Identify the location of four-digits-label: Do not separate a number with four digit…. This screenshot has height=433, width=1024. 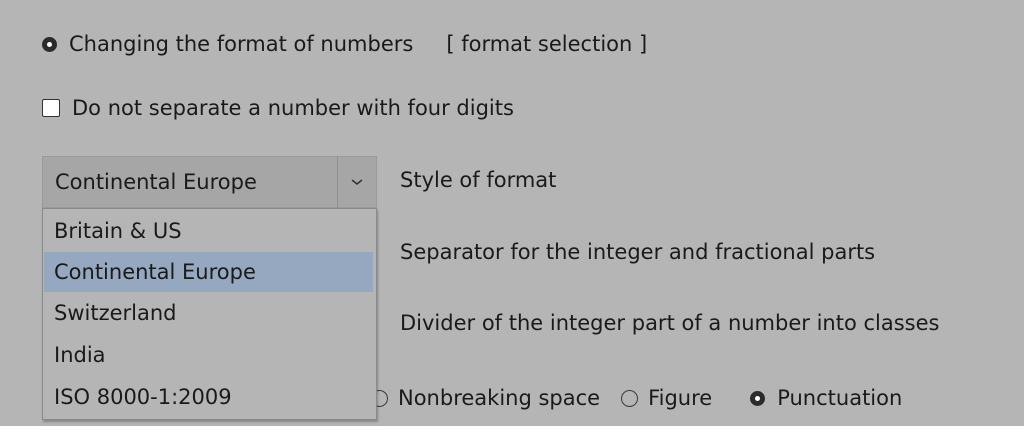
(293, 108).